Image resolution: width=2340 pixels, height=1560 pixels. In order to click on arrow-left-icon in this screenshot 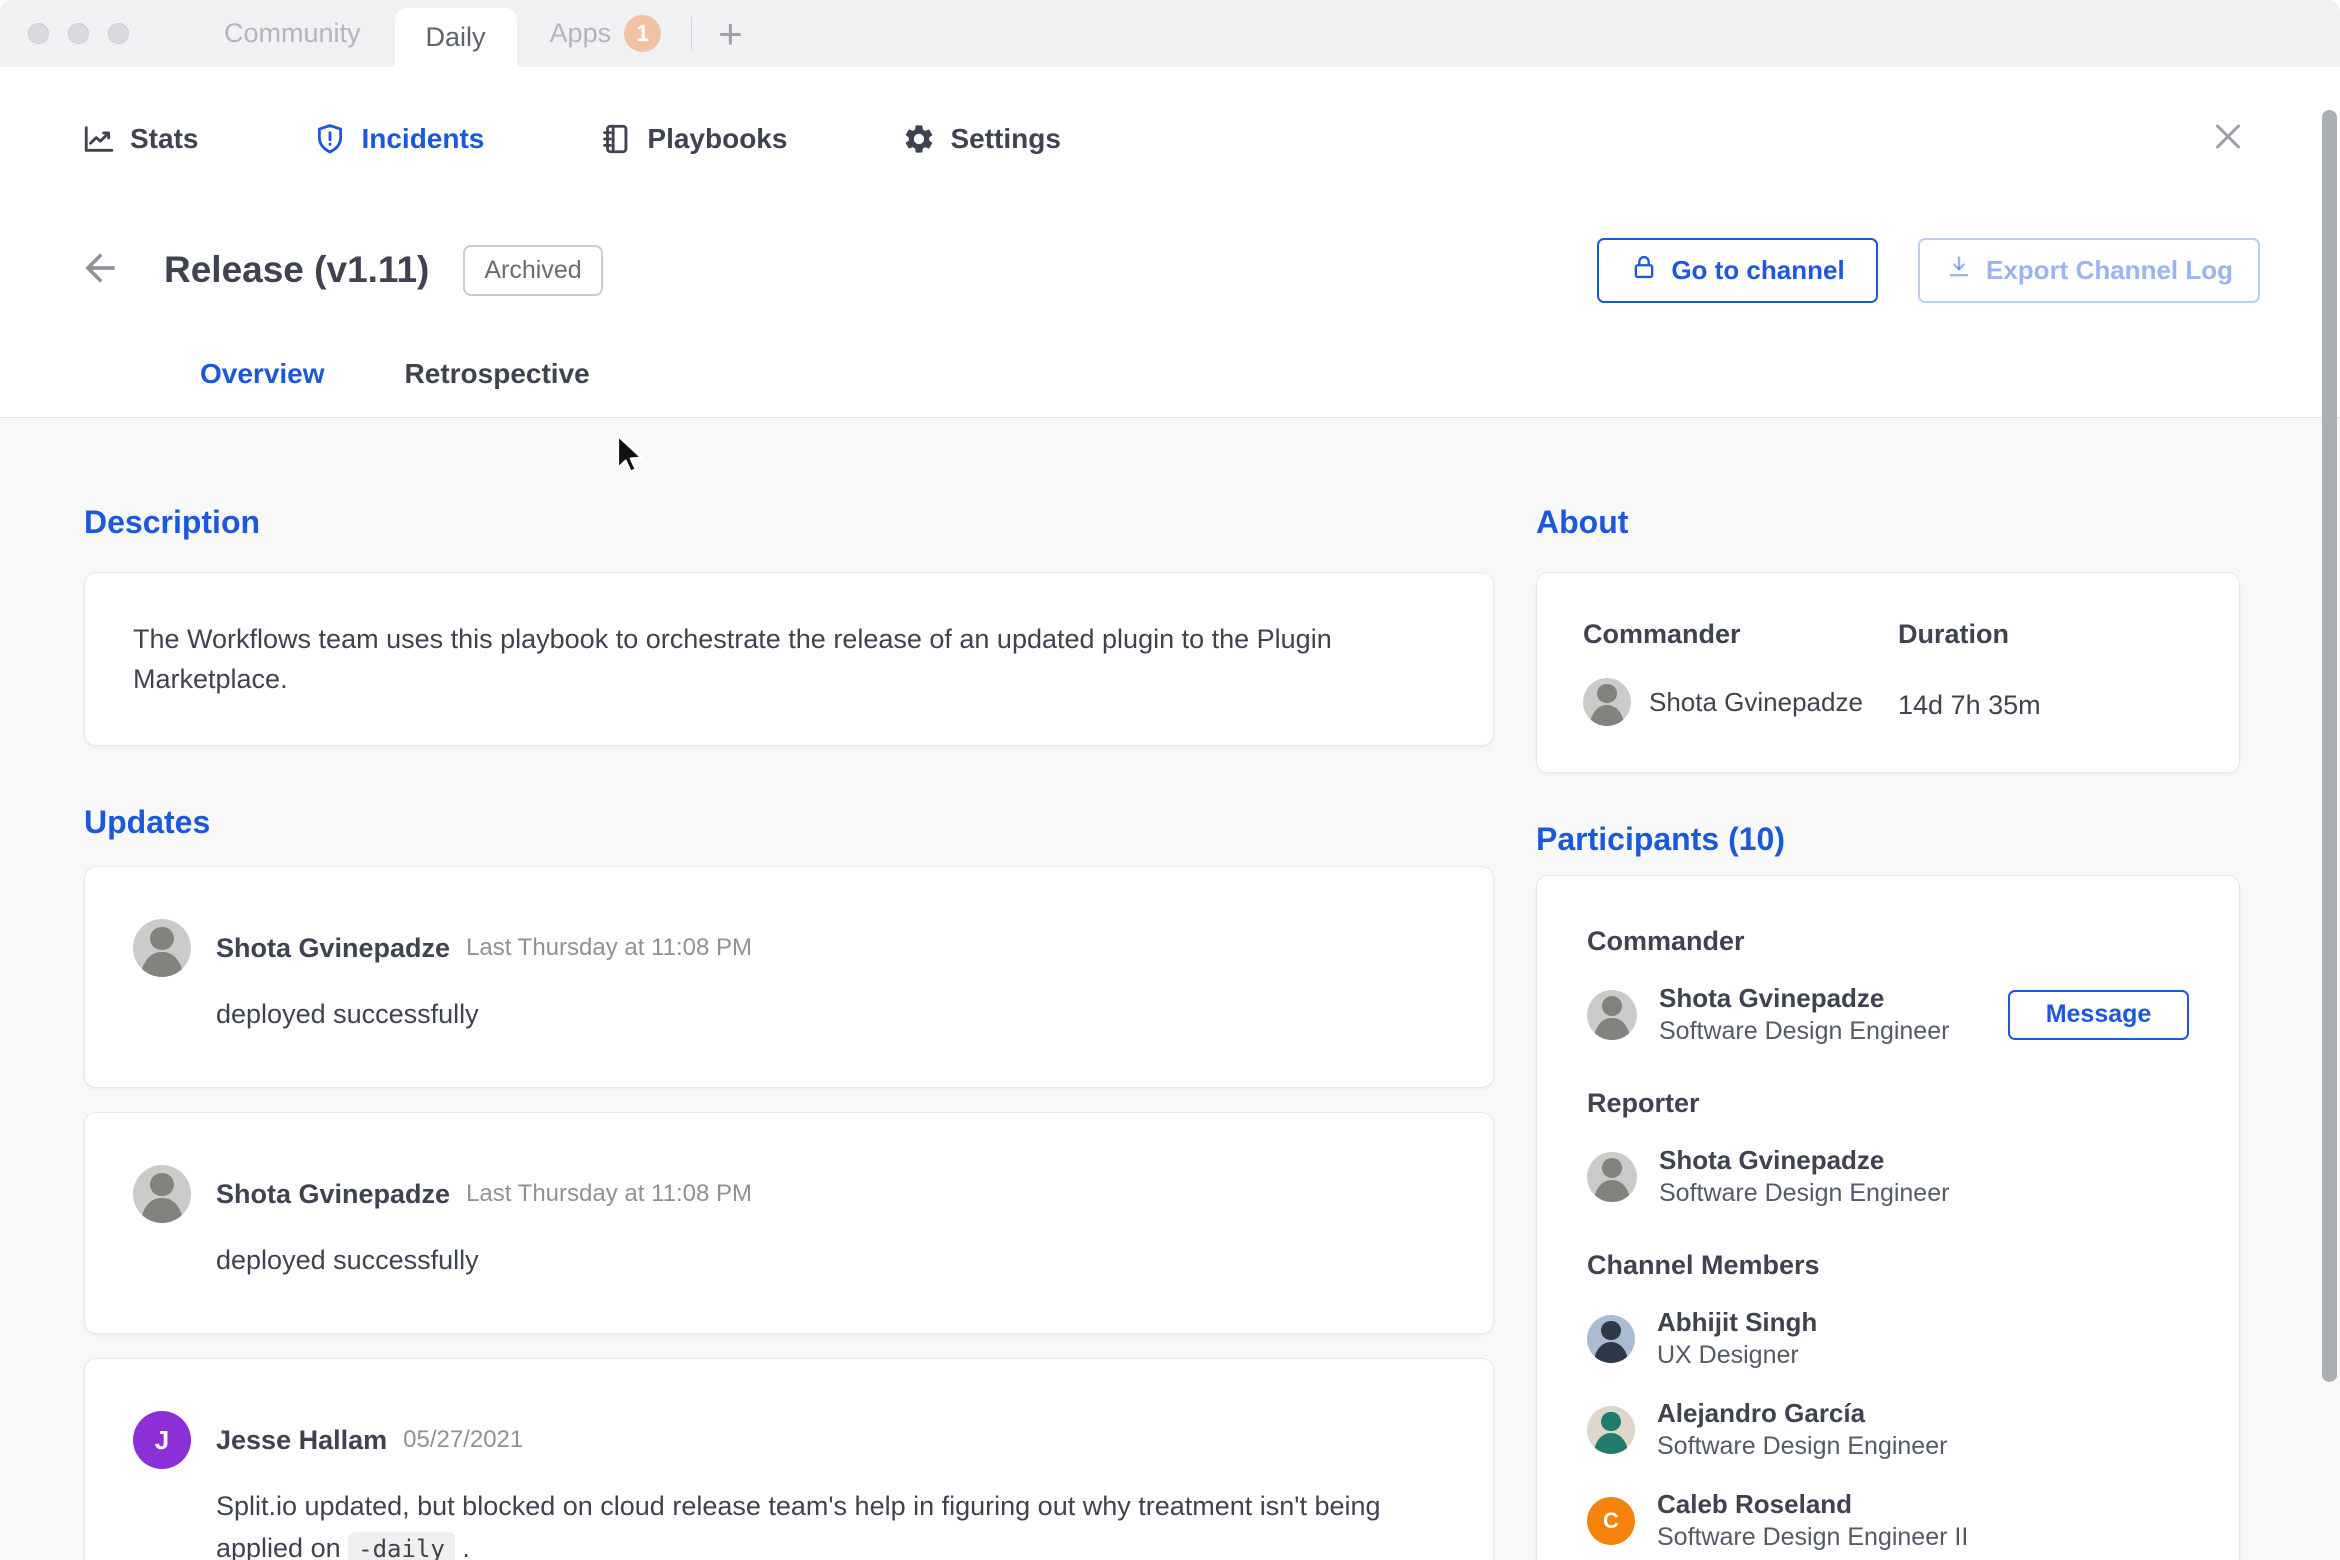, I will do `click(100, 270)`.